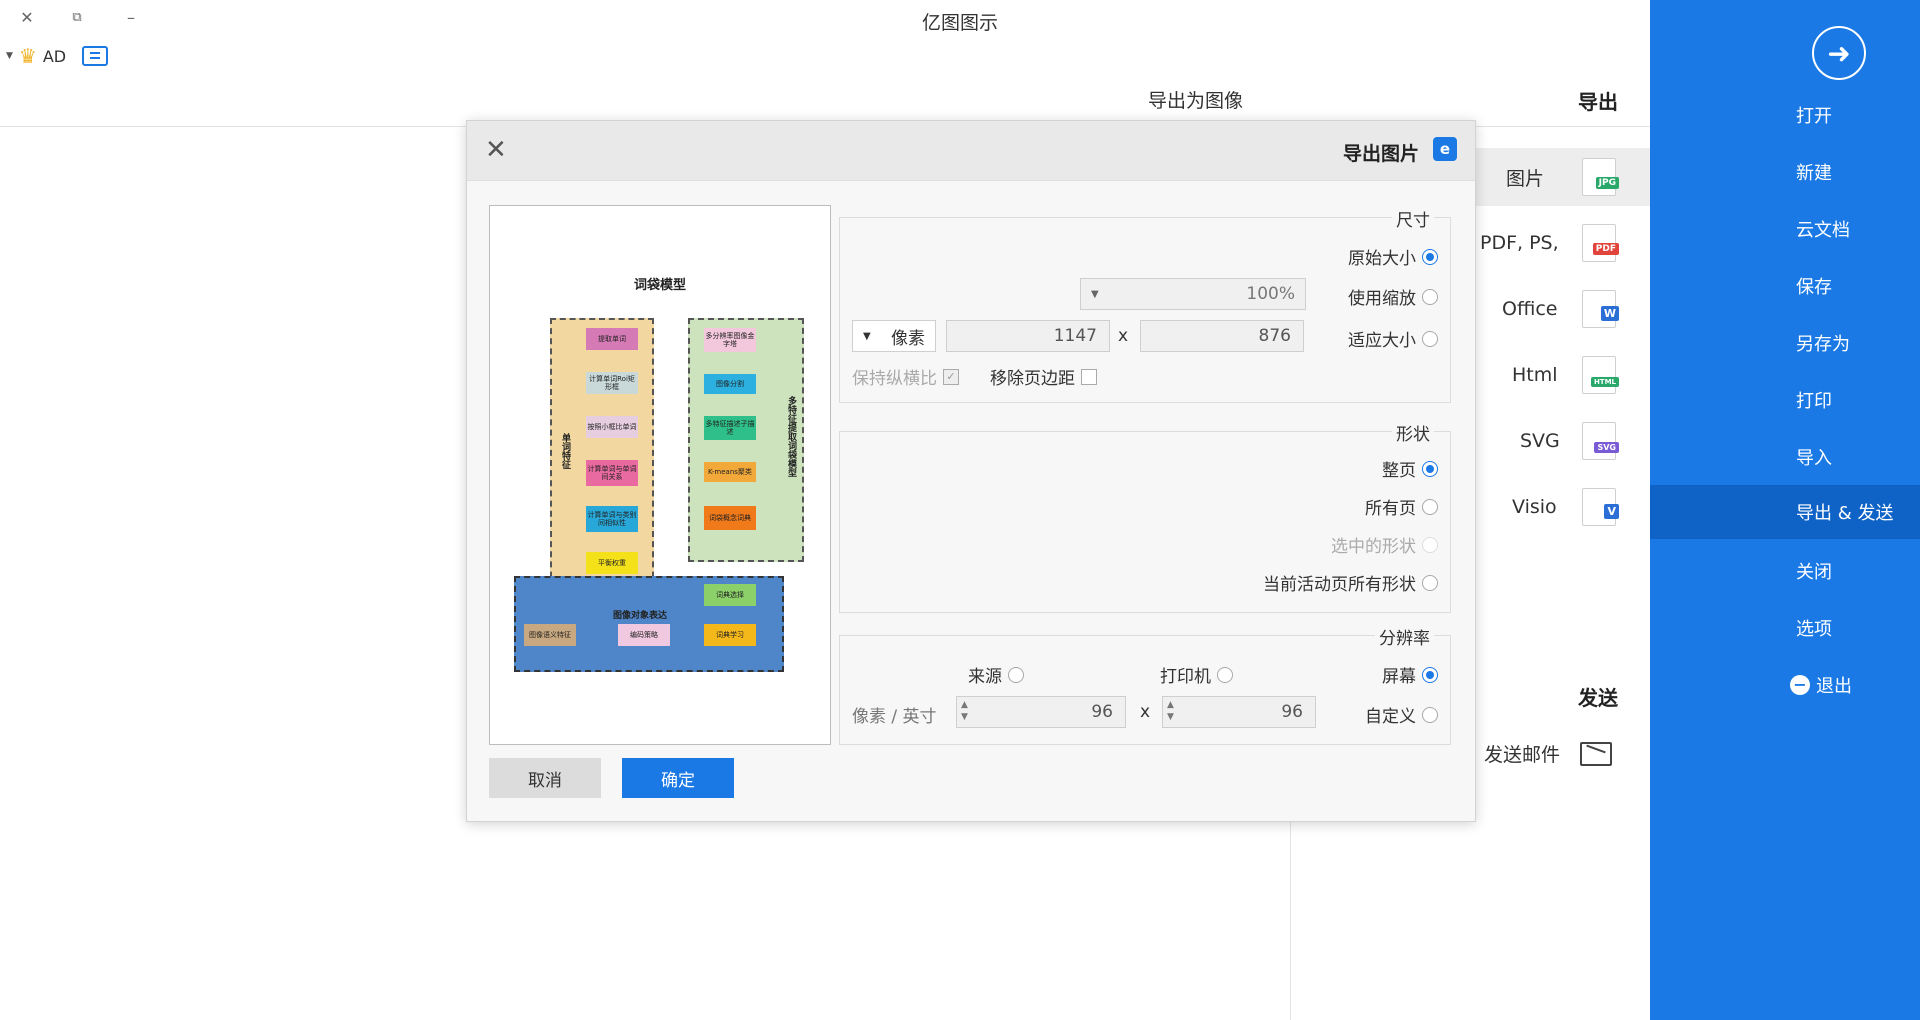 This screenshot has width=1920, height=1020. I want to click on preview-box: 平衡权重, so click(612, 563).